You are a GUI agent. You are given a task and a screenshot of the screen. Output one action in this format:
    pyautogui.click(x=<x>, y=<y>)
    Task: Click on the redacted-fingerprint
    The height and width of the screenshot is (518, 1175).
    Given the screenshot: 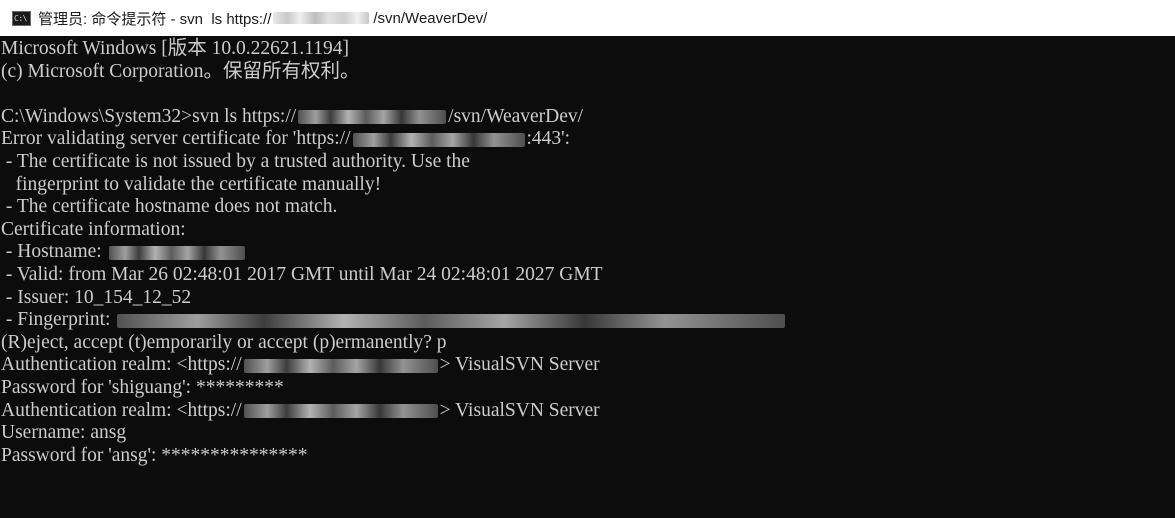 What is the action you would take?
    pyautogui.click(x=451, y=320)
    